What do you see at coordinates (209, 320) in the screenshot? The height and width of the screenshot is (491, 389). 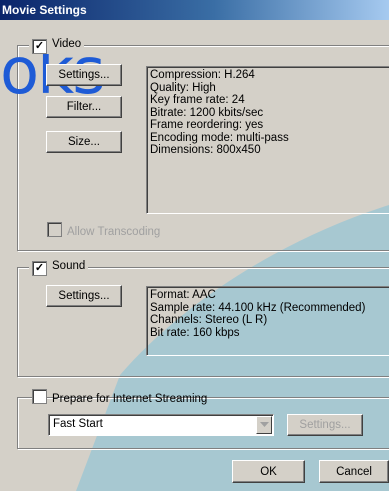 I see `sound-info-line: Channels: Stereo (L R)` at bounding box center [209, 320].